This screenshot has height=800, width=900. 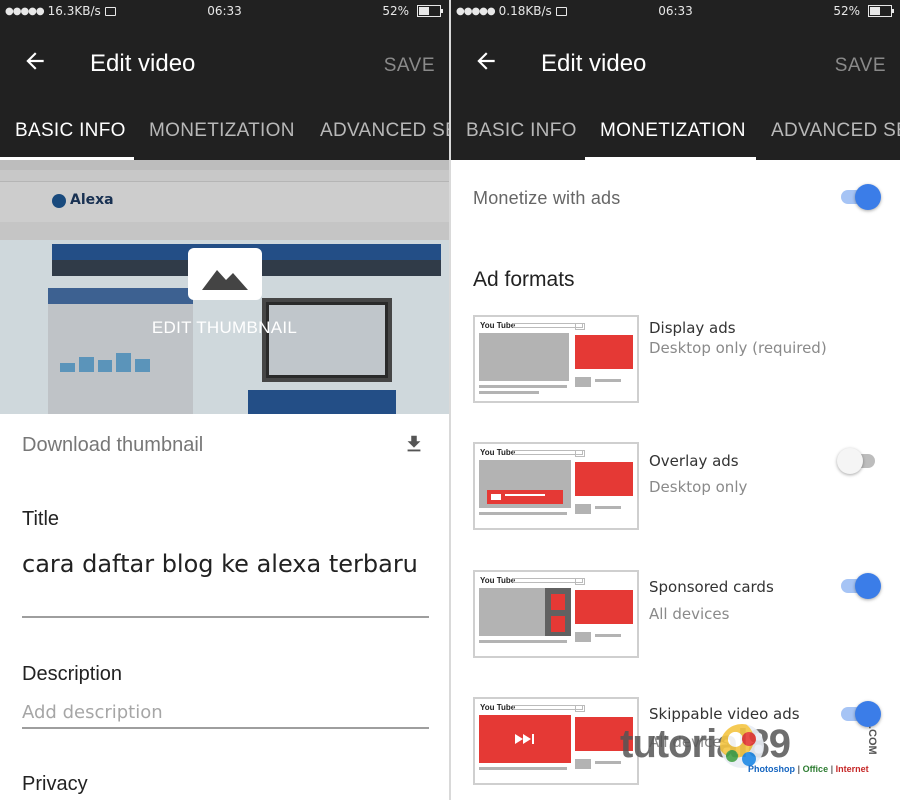 I want to click on ad-format-name: Sponsored cards, so click(x=711, y=587).